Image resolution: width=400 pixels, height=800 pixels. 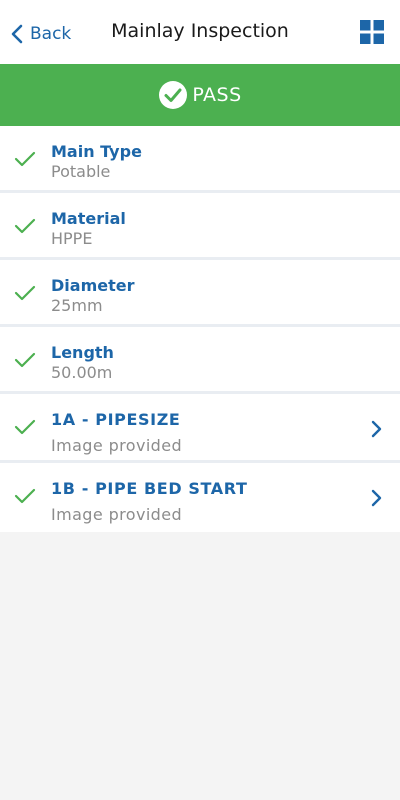 I want to click on grid-icon, so click(x=372, y=32).